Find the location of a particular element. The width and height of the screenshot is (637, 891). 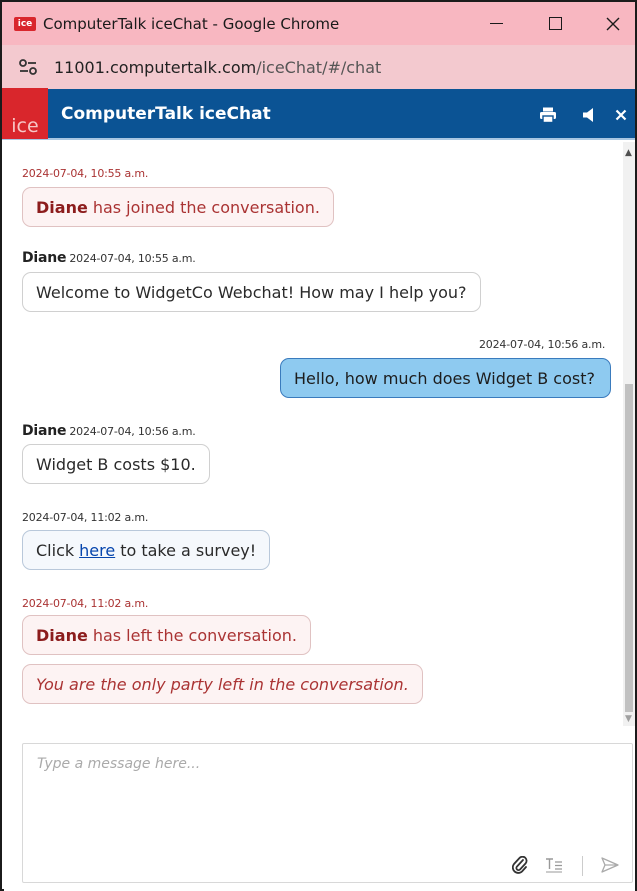

maximize-button is located at coordinates (555, 23).